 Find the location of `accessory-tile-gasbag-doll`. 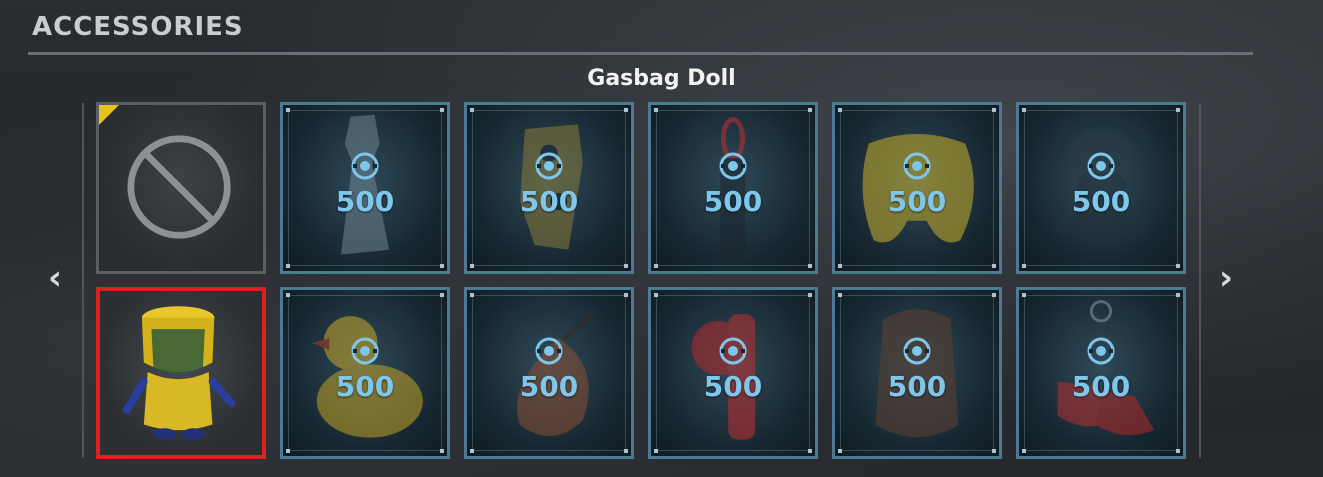

accessory-tile-gasbag-doll is located at coordinates (181, 373).